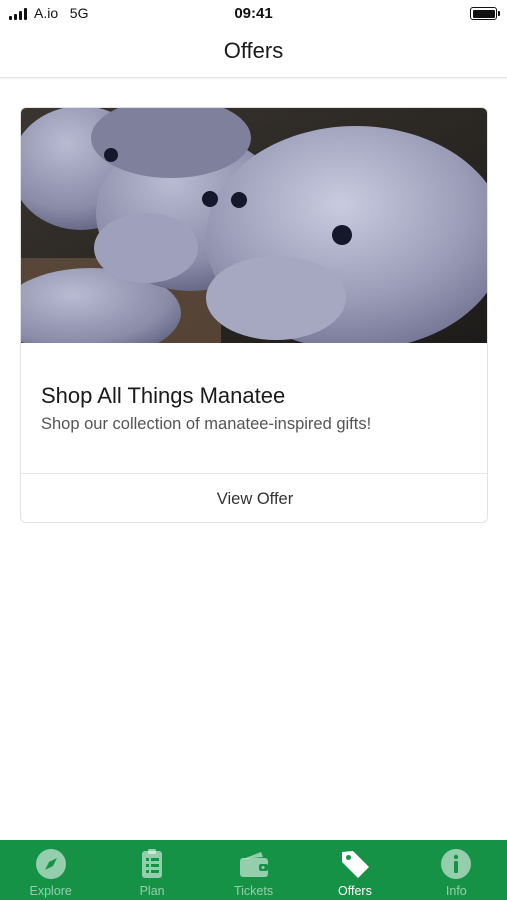  I want to click on tag-icon, so click(355, 864).